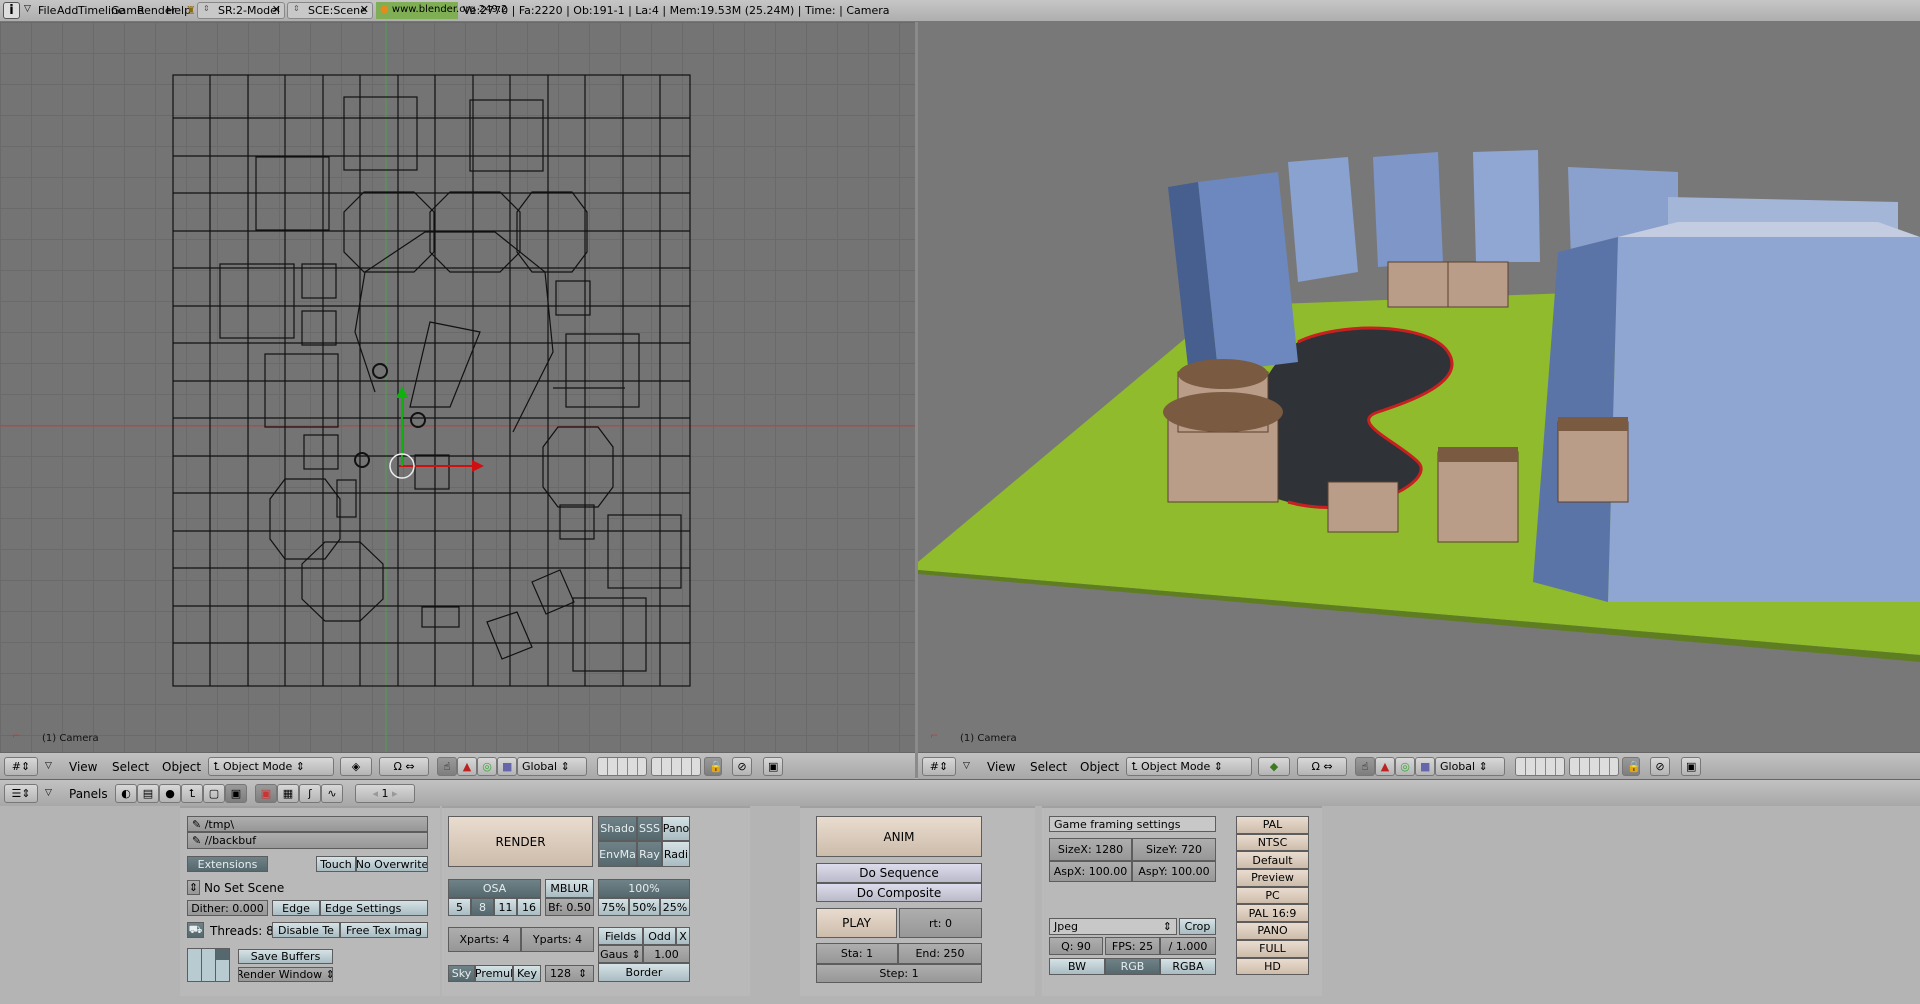  What do you see at coordinates (288, 793) in the screenshot?
I see `anim-buttons-icon: ▦` at bounding box center [288, 793].